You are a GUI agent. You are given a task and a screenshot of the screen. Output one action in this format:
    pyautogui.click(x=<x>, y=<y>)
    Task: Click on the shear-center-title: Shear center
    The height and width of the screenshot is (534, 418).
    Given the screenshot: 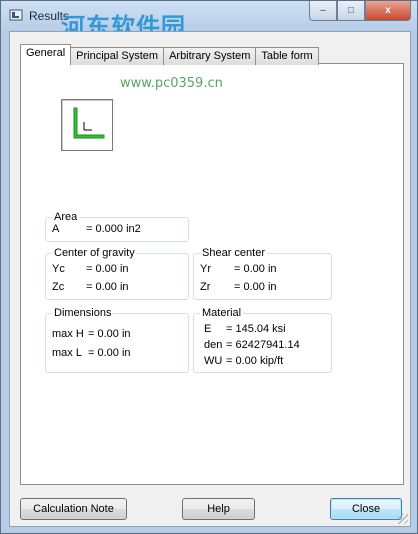 What is the action you would take?
    pyautogui.click(x=233, y=253)
    